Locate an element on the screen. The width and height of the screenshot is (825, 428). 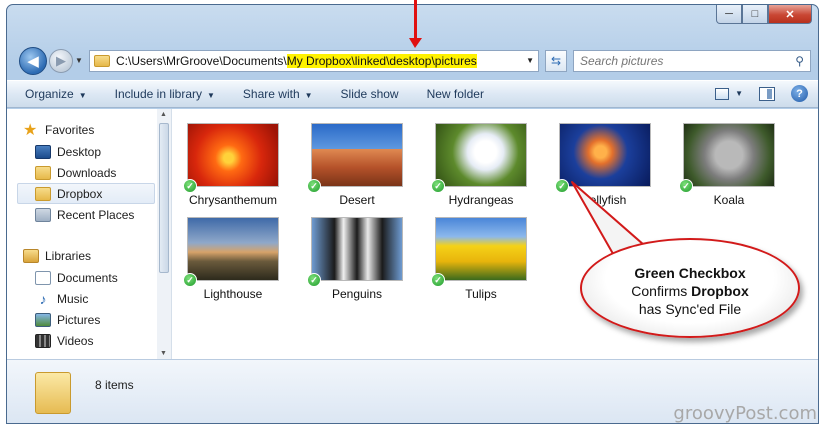
documents-icon is located at coordinates (43, 277).